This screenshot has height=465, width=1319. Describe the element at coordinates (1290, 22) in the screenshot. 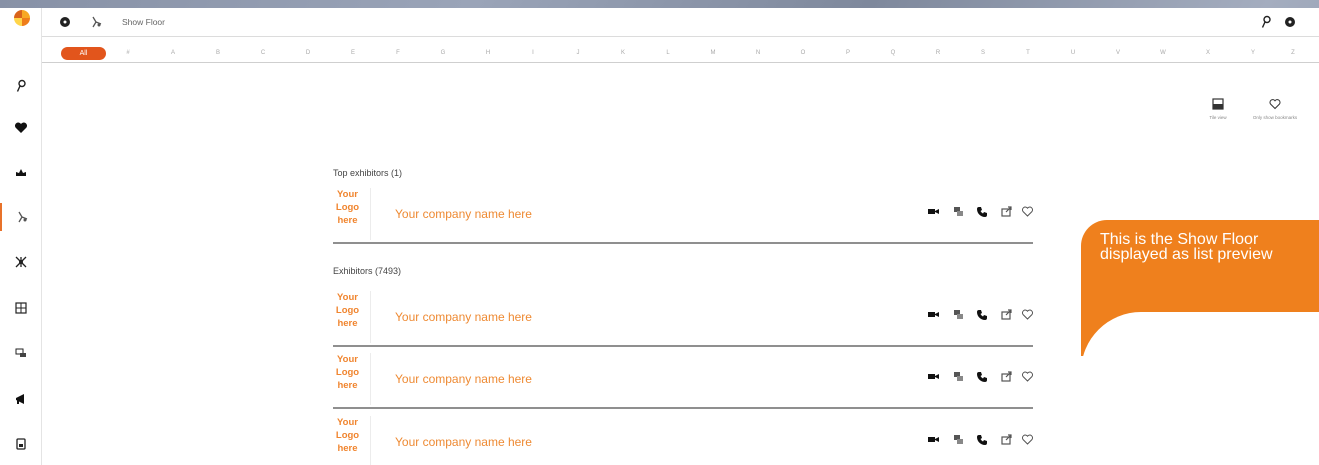

I see `profile-icon` at that location.